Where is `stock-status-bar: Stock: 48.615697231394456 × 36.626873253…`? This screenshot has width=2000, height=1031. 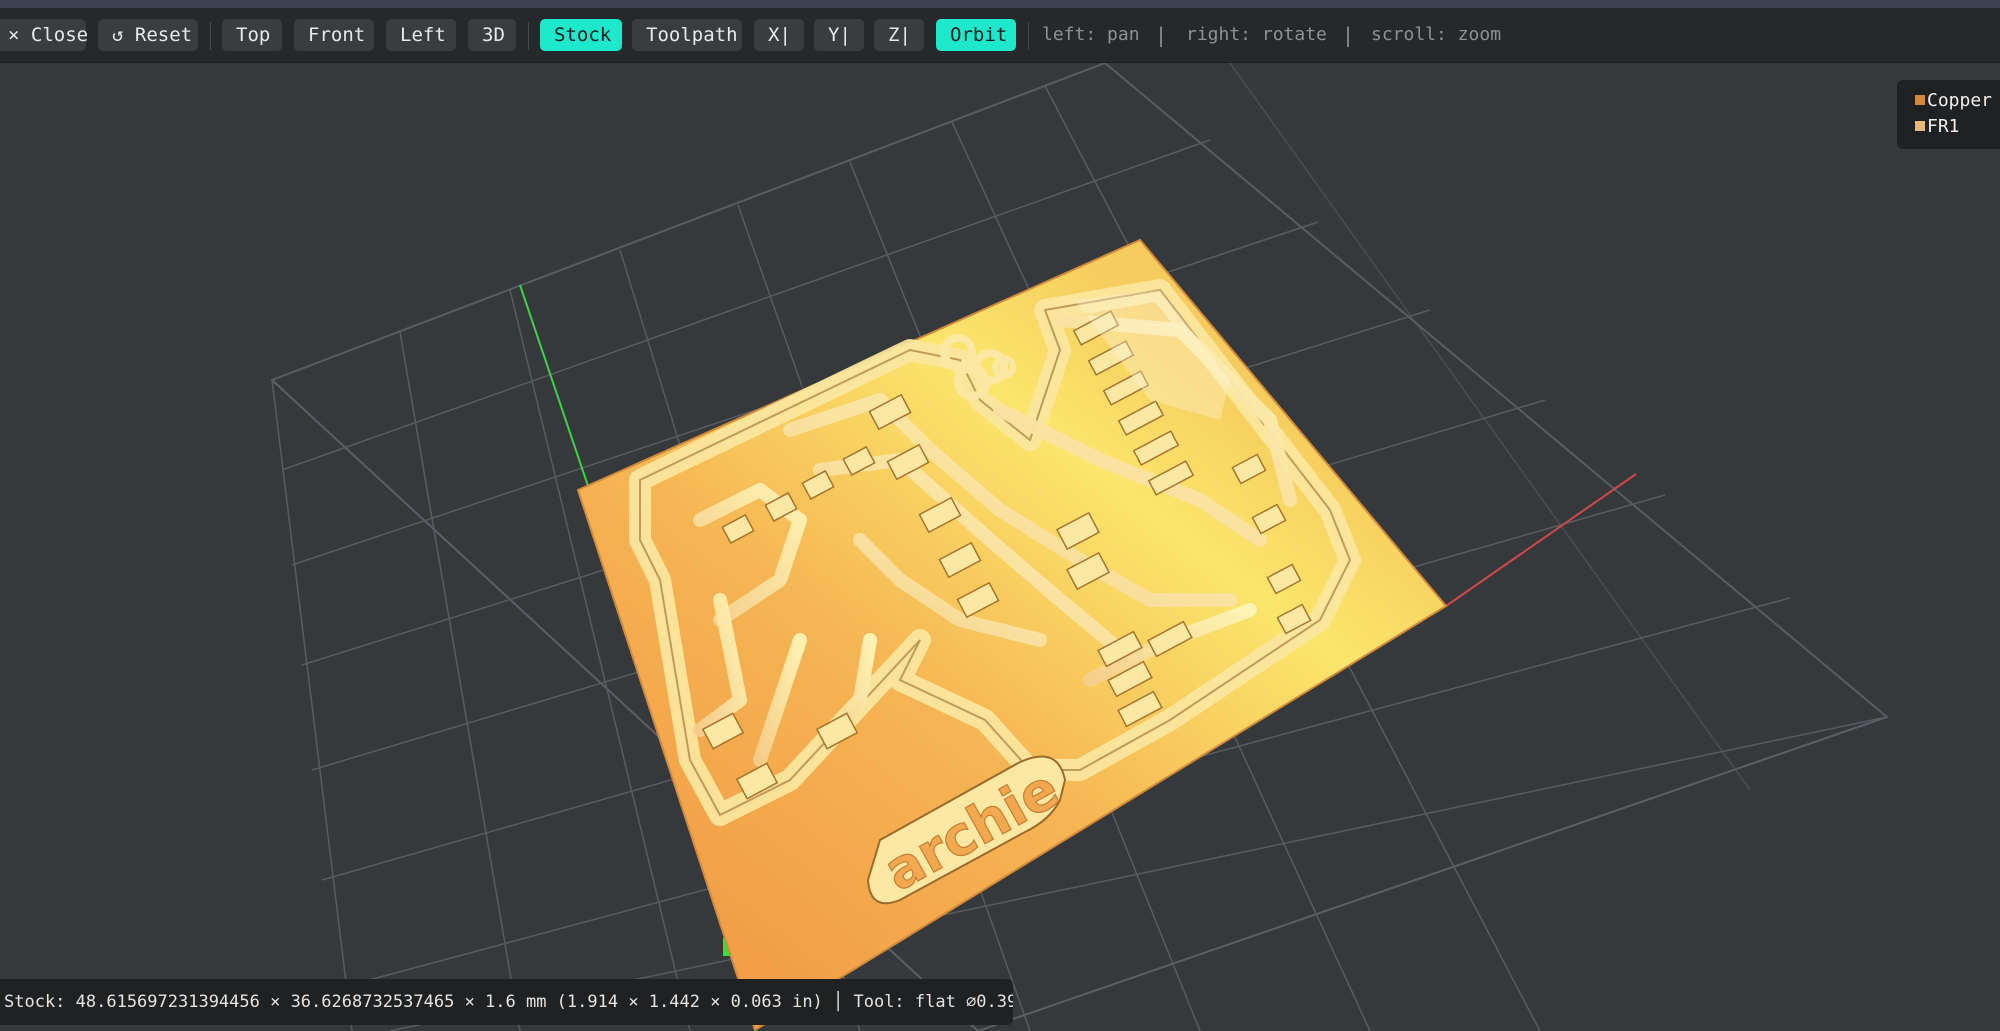 stock-status-bar: Stock: 48.615697231394456 × 36.626873253… is located at coordinates (506, 1002).